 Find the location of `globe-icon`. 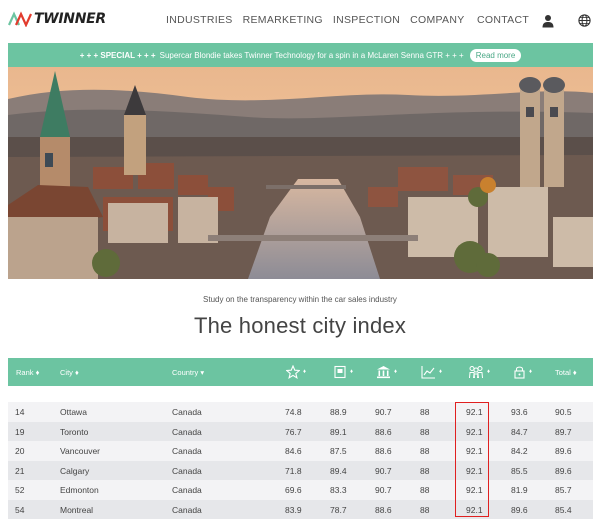

globe-icon is located at coordinates (584, 20).